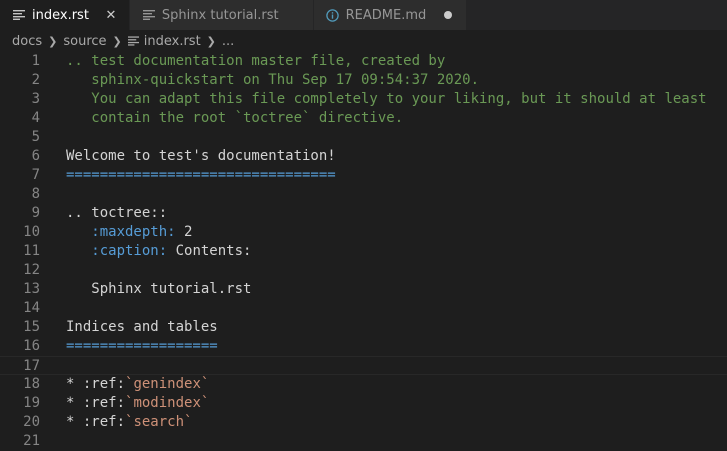  I want to click on line-number: 19, so click(31, 403).